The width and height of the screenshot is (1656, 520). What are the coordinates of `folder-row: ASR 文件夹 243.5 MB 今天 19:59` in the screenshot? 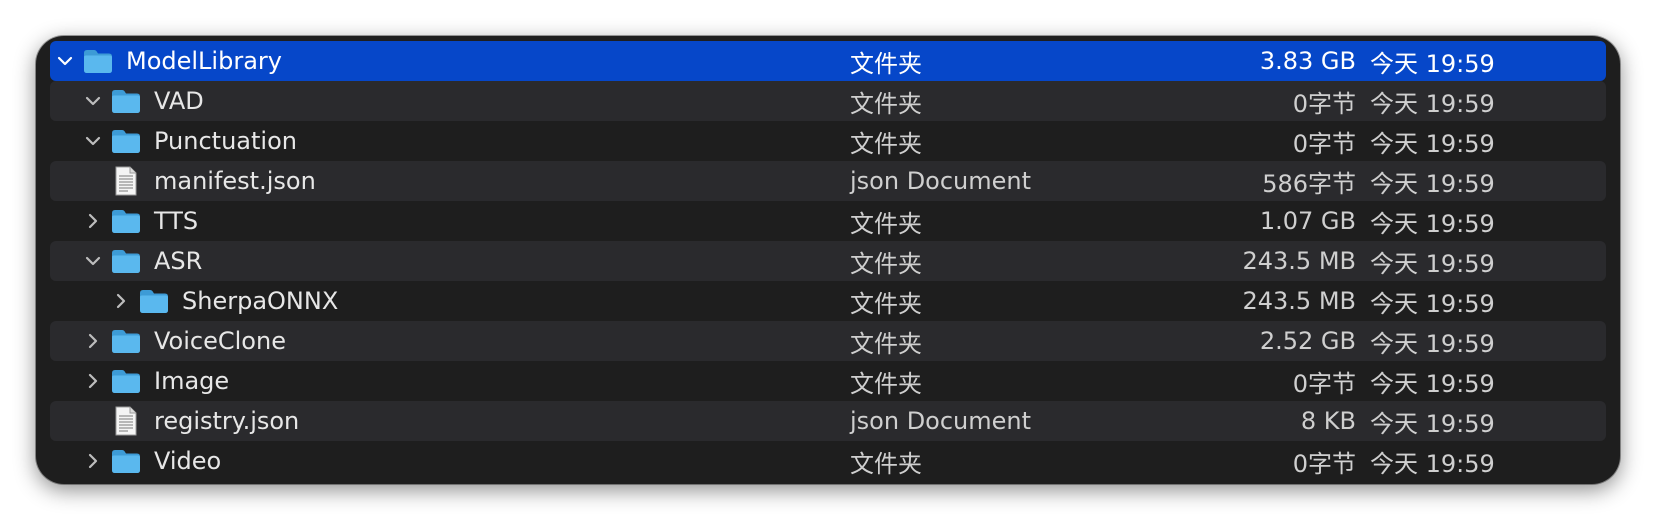 It's located at (828, 261).